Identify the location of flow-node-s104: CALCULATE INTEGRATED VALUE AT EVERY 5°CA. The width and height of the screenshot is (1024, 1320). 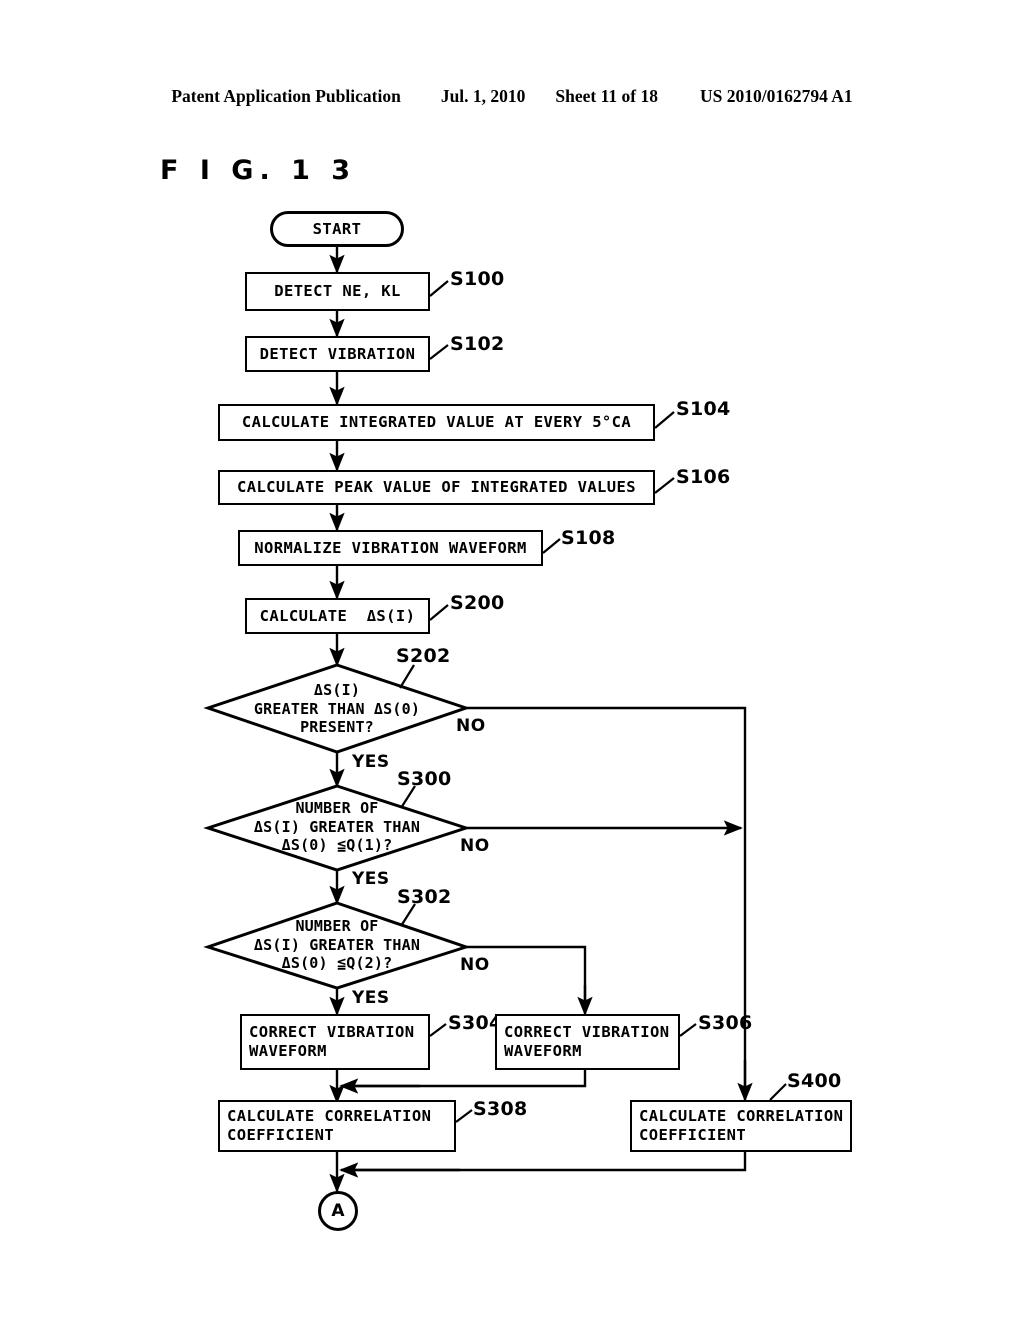
(436, 422).